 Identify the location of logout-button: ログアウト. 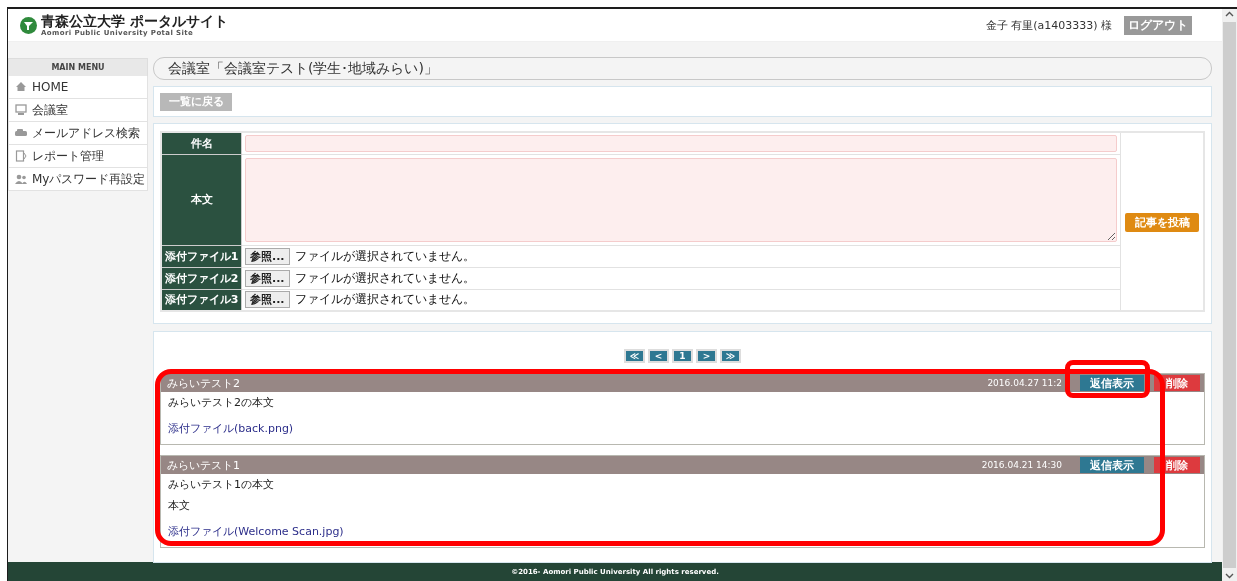
(1158, 25).